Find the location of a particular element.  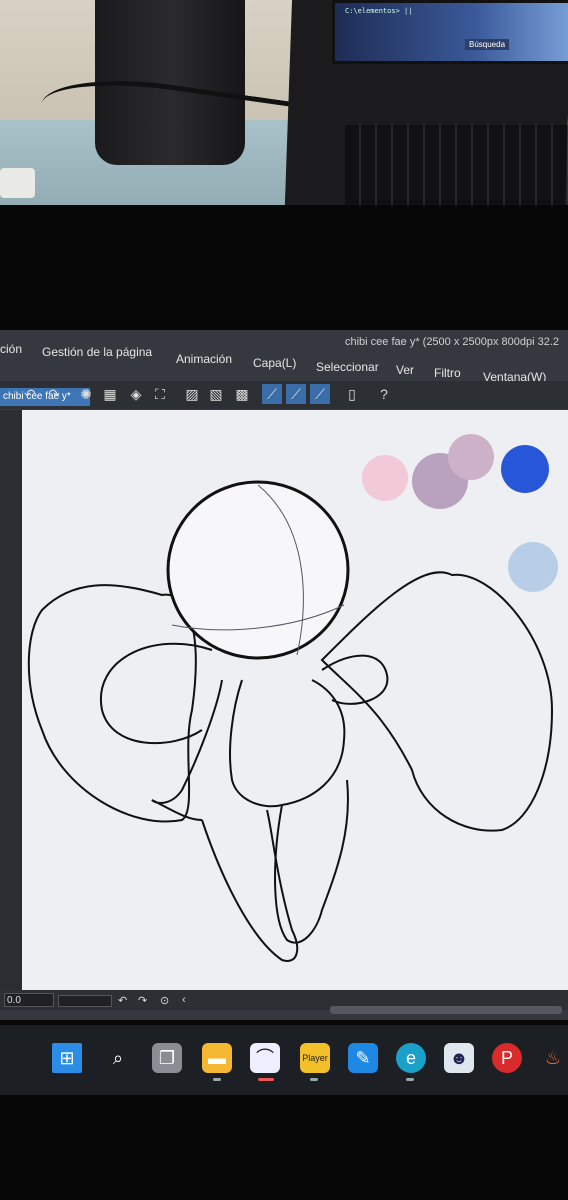

file-explorer-icon: ▬ is located at coordinates (217, 1058).